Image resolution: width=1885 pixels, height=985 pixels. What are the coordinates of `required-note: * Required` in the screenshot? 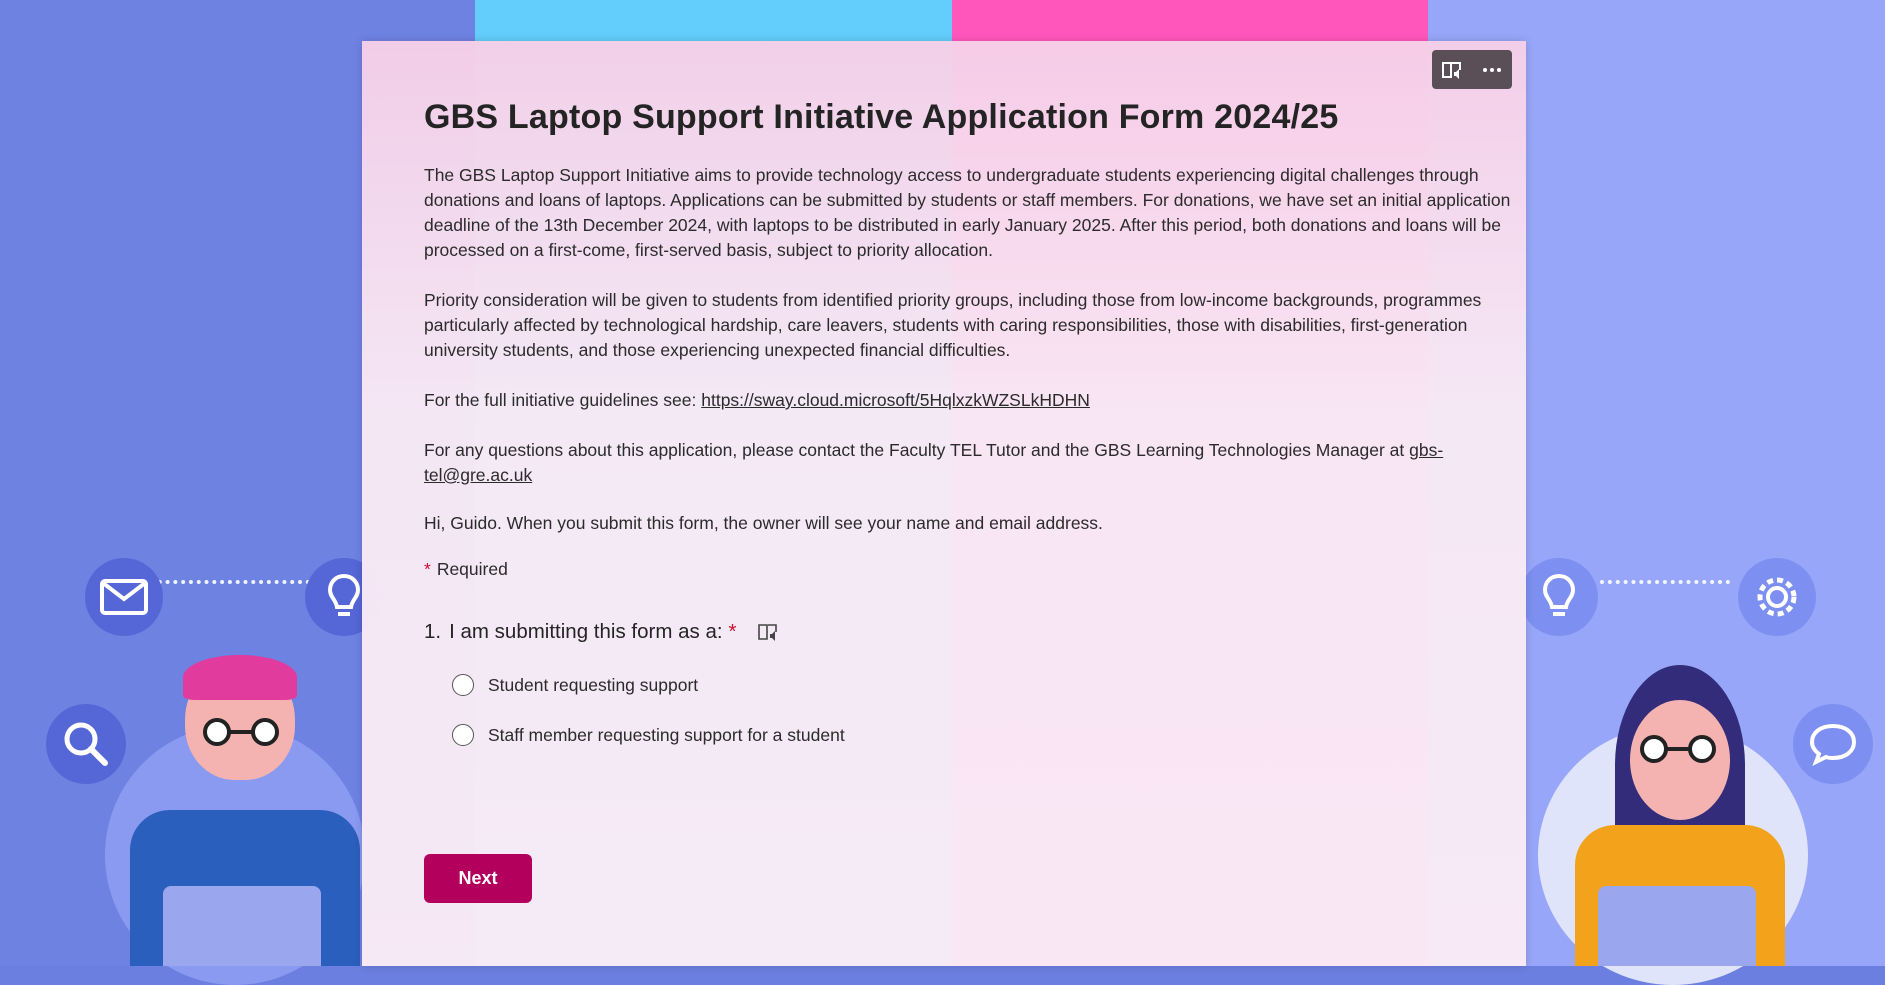 It's located at (969, 569).